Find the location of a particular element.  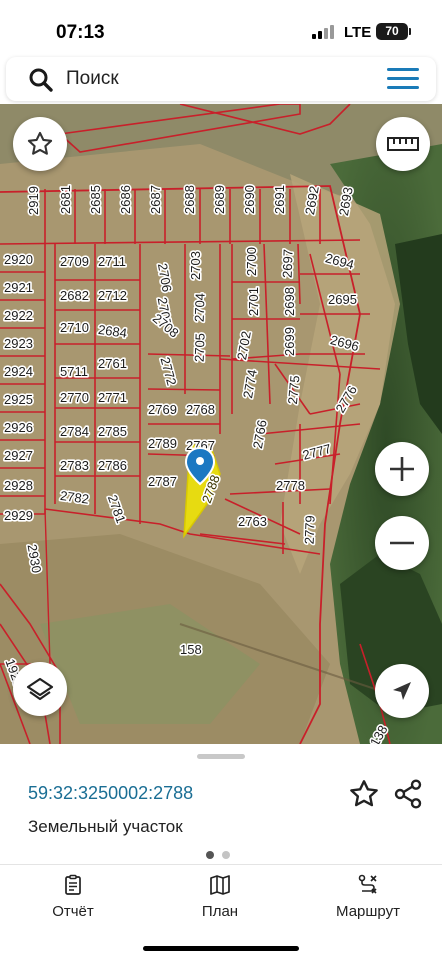

layers-button is located at coordinates (40, 689).